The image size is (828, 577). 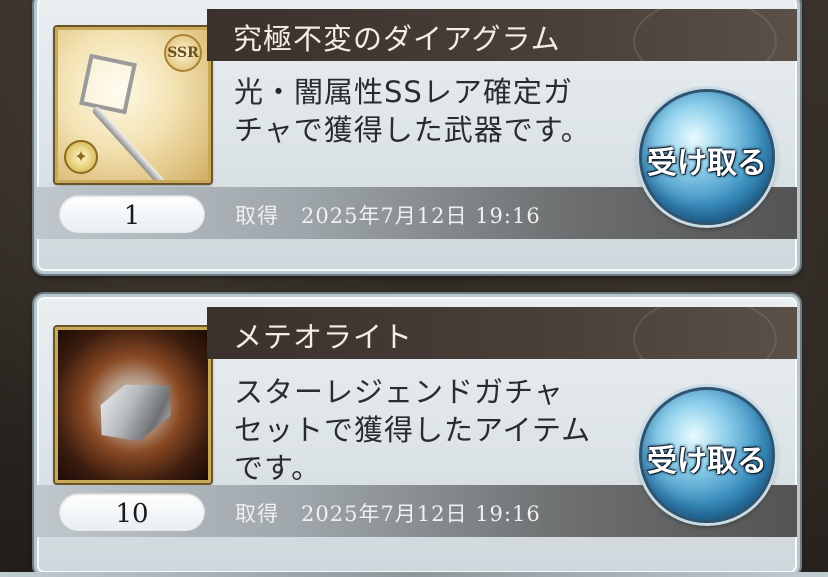 What do you see at coordinates (413, 430) in the screenshot?
I see `item-description: スターレジェンドガチャ セットで獲得したアイテム です。` at bounding box center [413, 430].